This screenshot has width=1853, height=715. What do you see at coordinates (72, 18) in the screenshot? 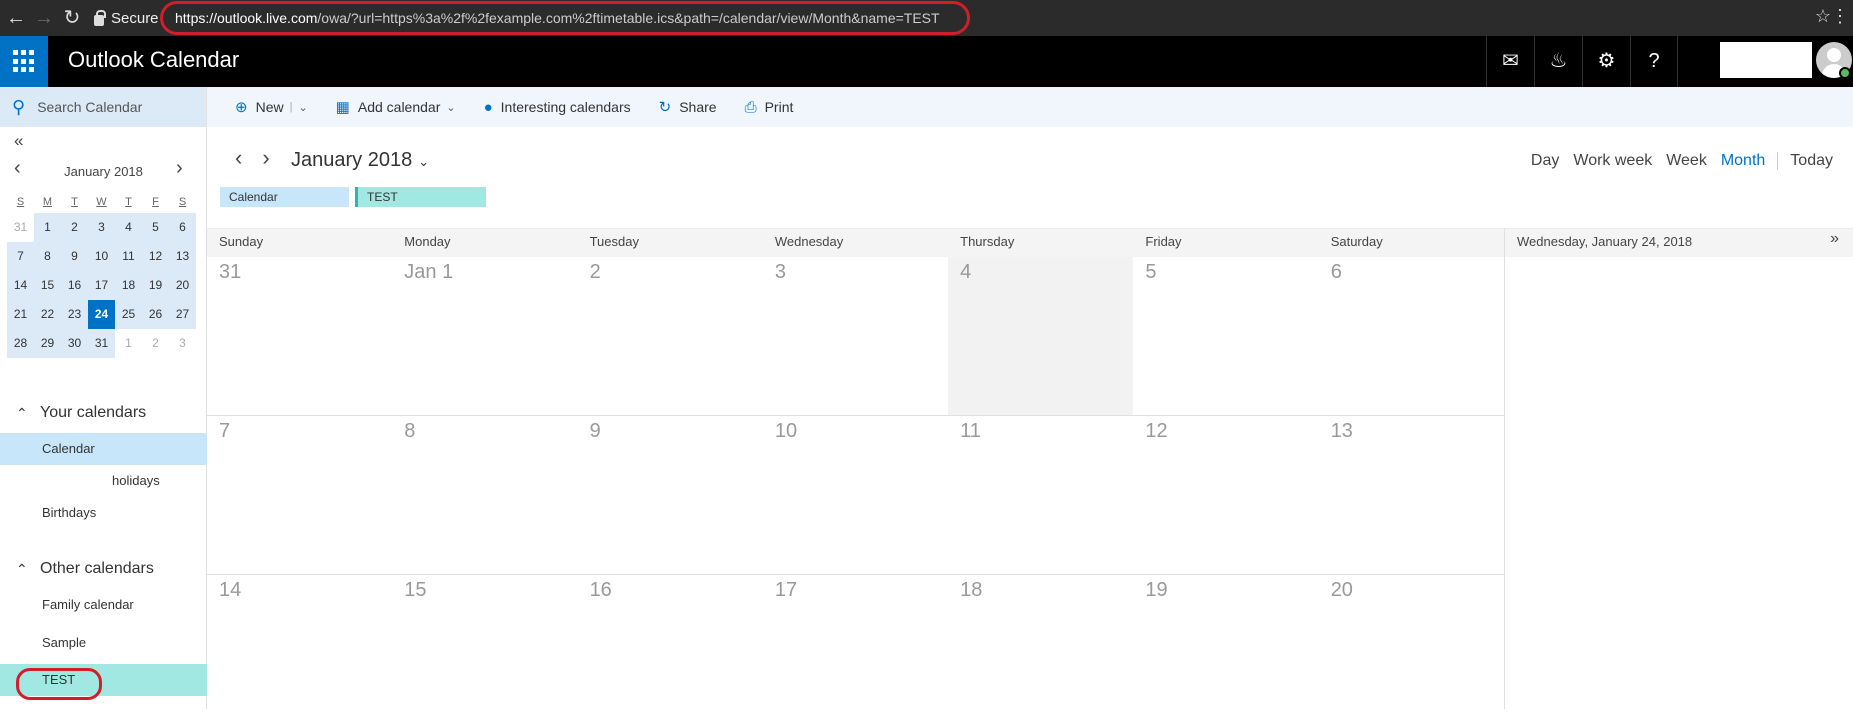
I see `reload-icon: ↻` at bounding box center [72, 18].